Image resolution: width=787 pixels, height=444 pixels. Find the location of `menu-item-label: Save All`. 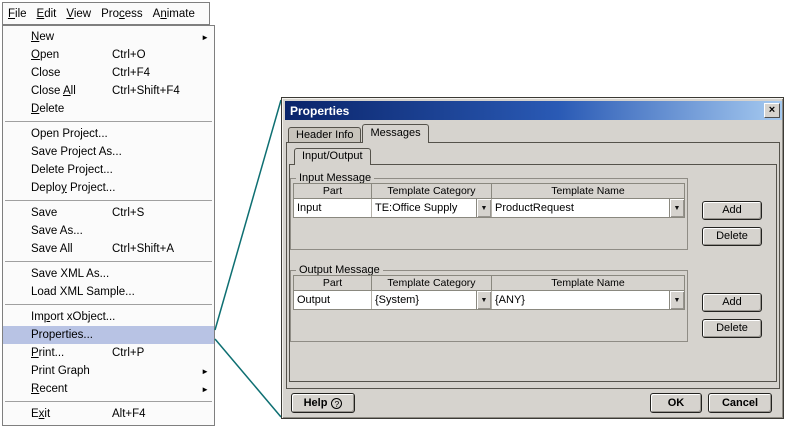

menu-item-label: Save All is located at coordinates (52, 249).